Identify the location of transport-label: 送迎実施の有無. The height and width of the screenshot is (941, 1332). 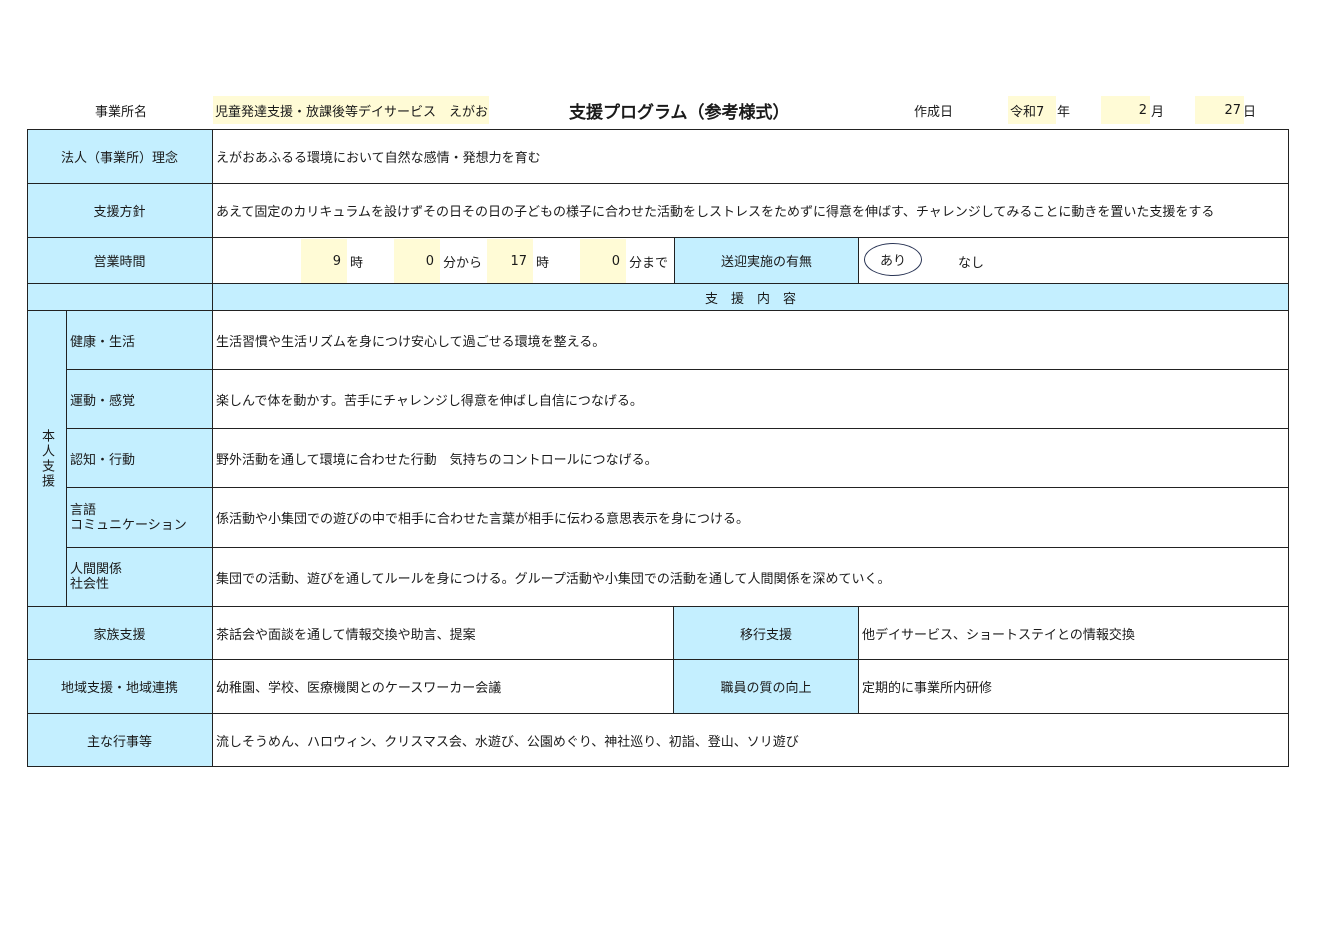
(766, 261).